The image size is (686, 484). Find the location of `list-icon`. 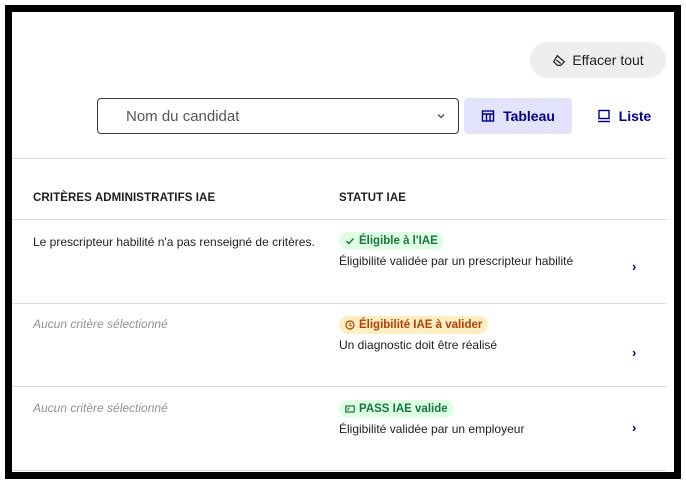

list-icon is located at coordinates (603, 116).